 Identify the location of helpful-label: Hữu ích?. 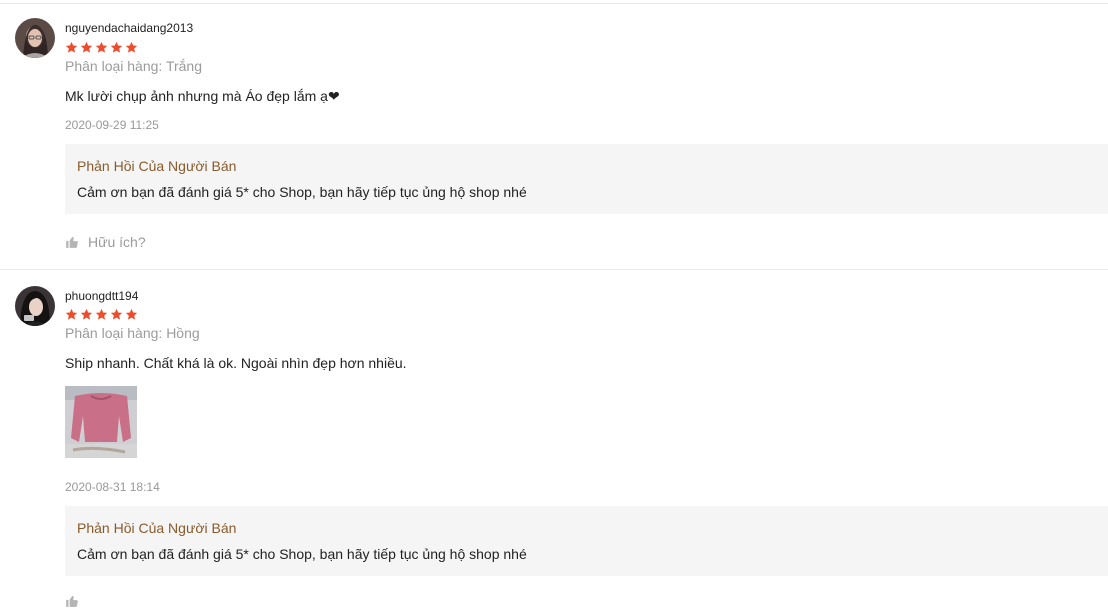
(117, 242).